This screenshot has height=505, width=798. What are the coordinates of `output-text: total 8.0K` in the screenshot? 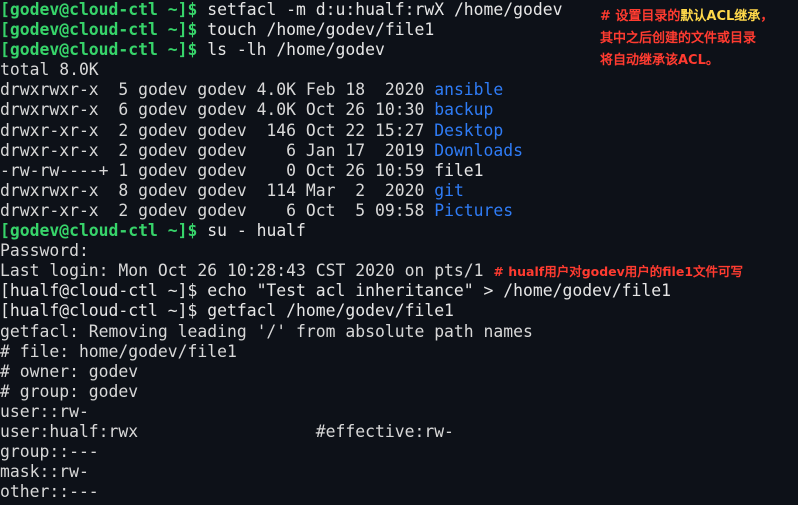 It's located at (49, 70).